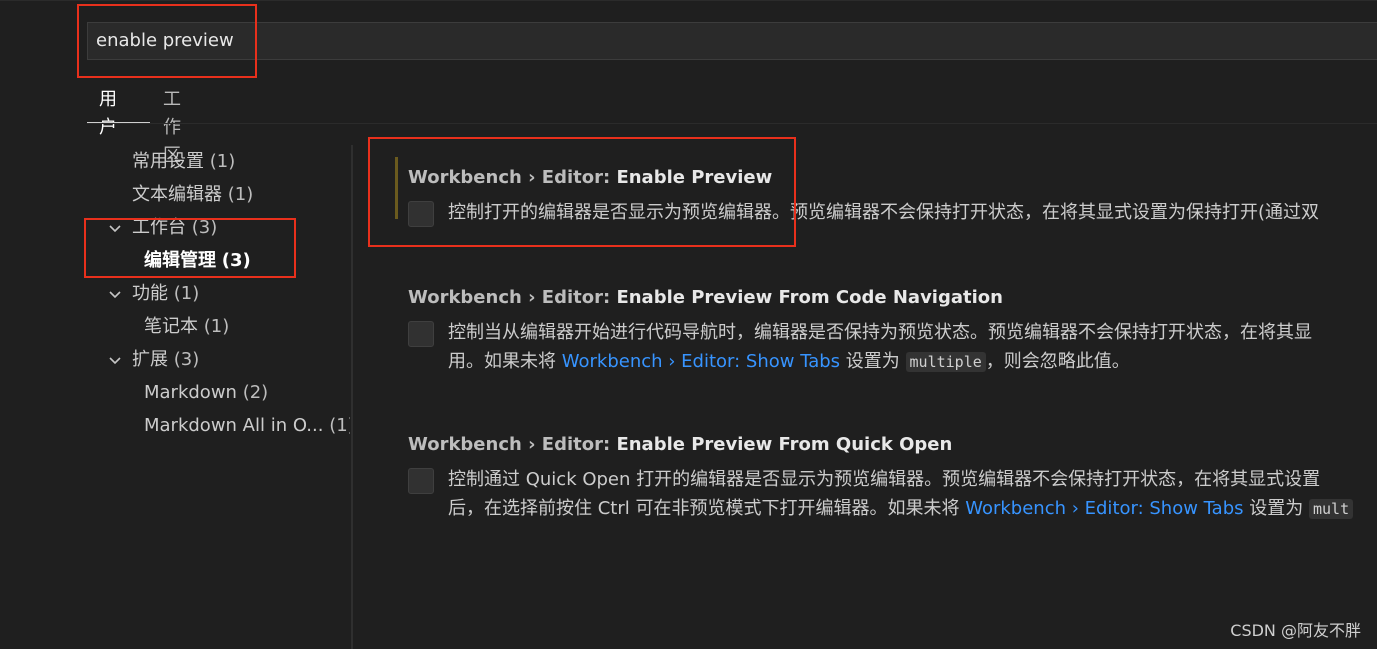  I want to click on setting-name: Enable Preview From Code Navigation, so click(809, 297).